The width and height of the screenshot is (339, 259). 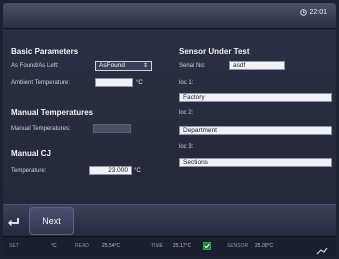 I want to click on manual-cj-title: Manual CJ, so click(x=31, y=153).